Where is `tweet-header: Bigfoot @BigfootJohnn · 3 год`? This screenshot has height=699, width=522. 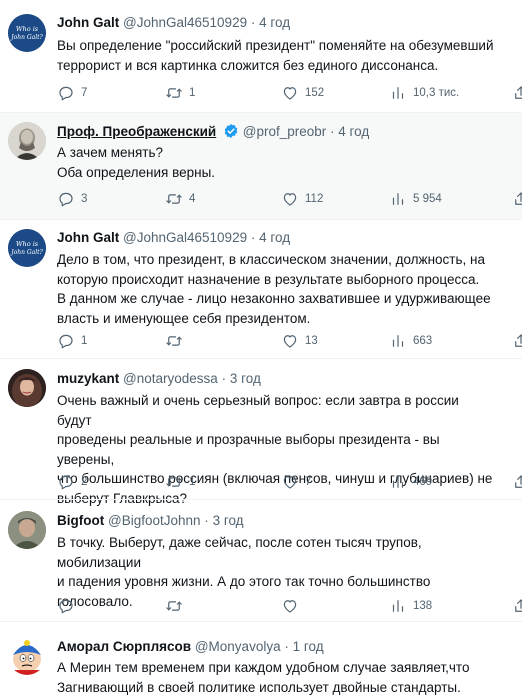
tweet-header: Bigfoot @BigfootJohnn · 3 год is located at coordinates (150, 521).